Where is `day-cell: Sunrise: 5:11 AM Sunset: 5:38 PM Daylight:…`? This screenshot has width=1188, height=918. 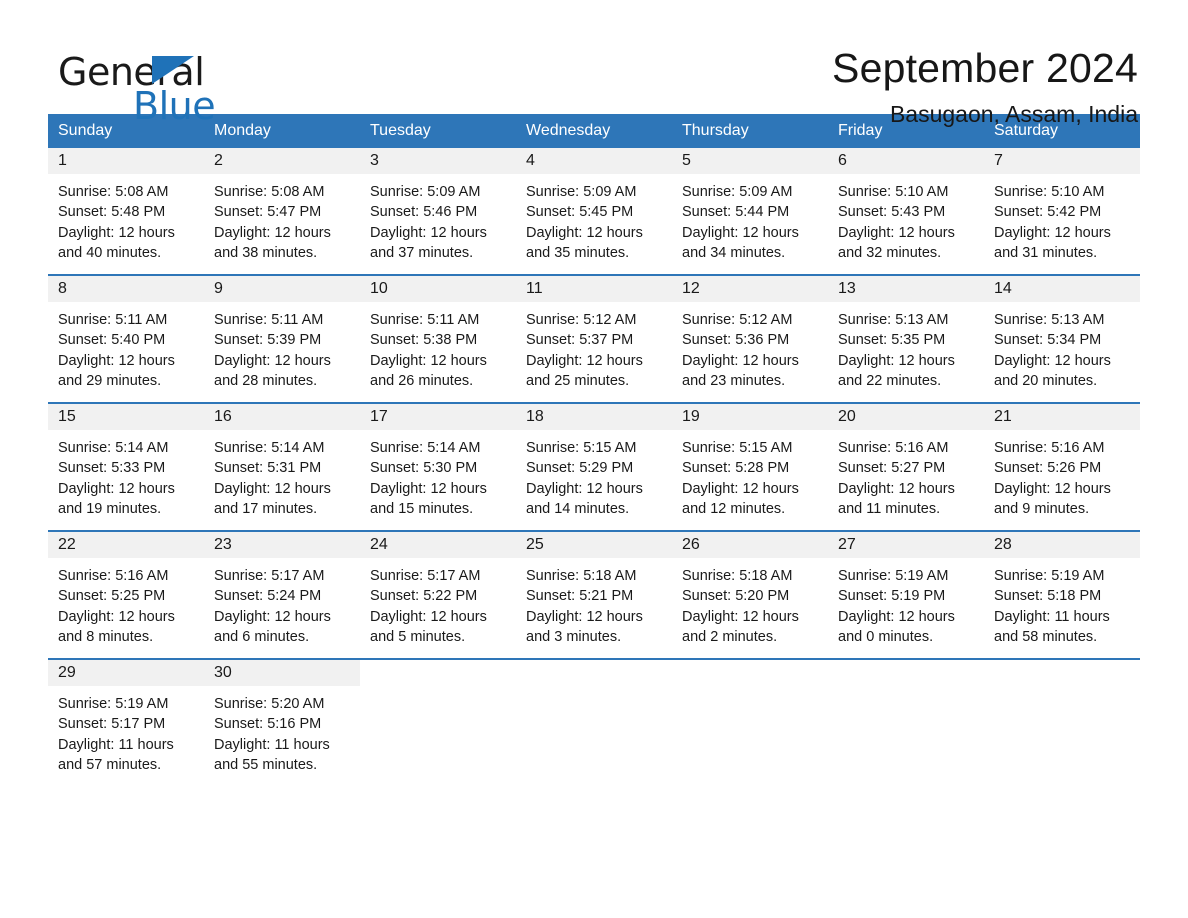
day-cell: Sunrise: 5:11 AM Sunset: 5:38 PM Daylight:… is located at coordinates (438, 352).